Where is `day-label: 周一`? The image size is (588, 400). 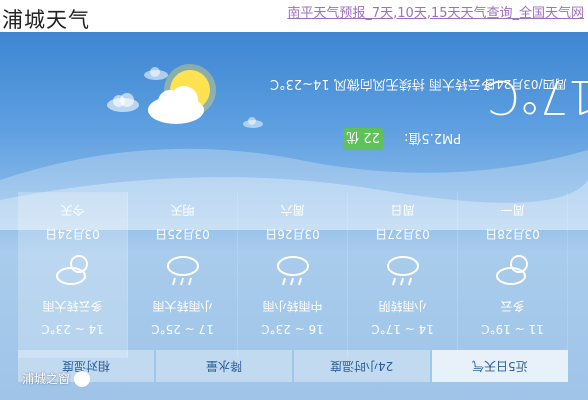 day-label: 周一 is located at coordinates (512, 210).